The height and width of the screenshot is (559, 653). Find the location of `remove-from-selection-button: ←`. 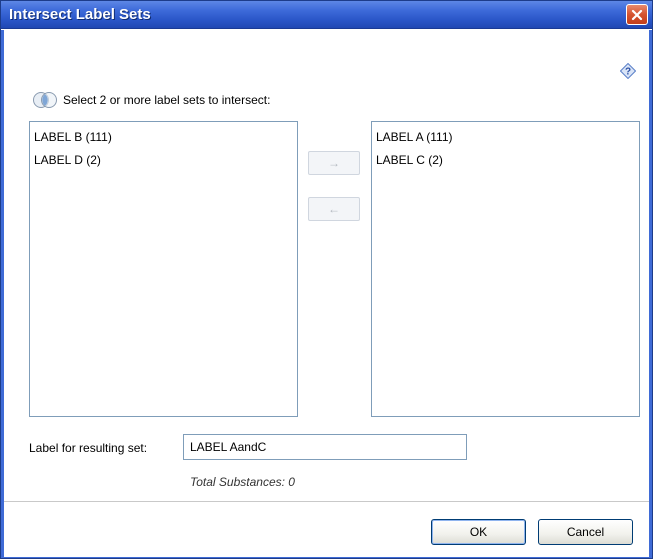

remove-from-selection-button: ← is located at coordinates (334, 209).